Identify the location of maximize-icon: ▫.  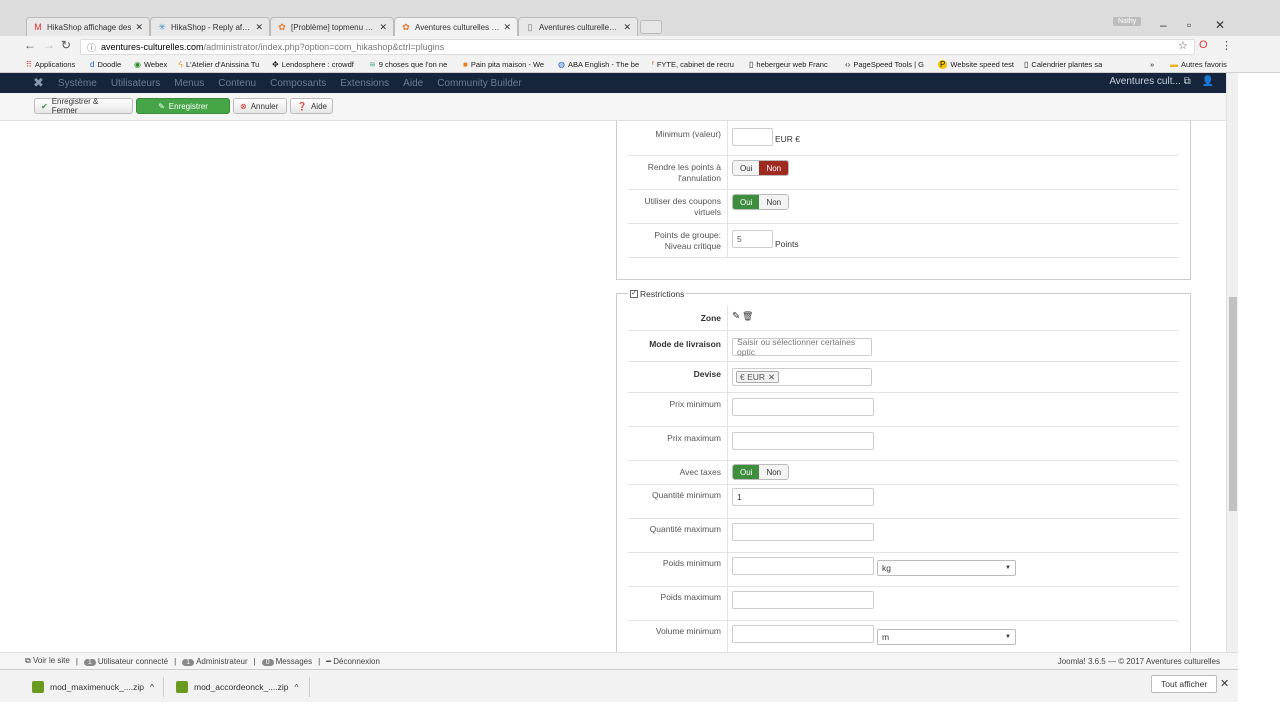
(1189, 25).